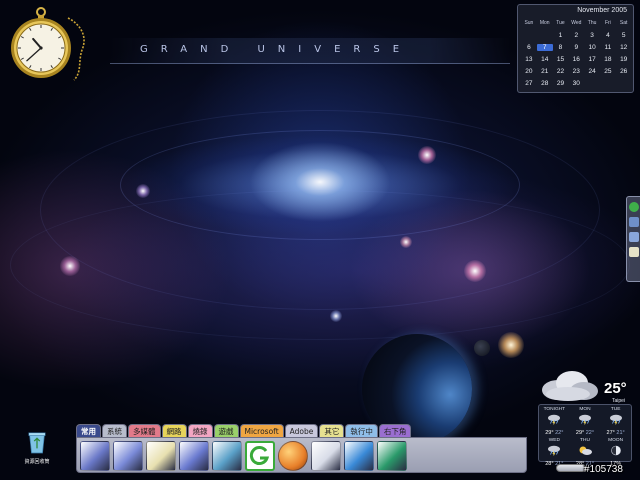 This screenshot has height=480, width=640. Describe the element at coordinates (529, 59) in the screenshot. I see `calendar-day: 13` at that location.